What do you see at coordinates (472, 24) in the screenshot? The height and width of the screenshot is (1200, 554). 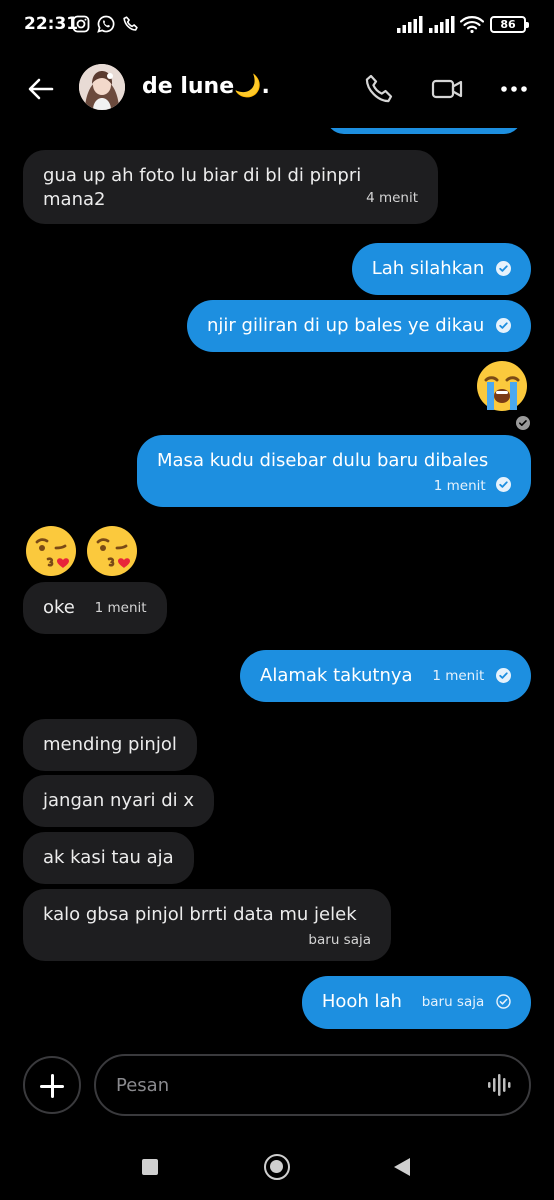 I see `wifi-icon` at bounding box center [472, 24].